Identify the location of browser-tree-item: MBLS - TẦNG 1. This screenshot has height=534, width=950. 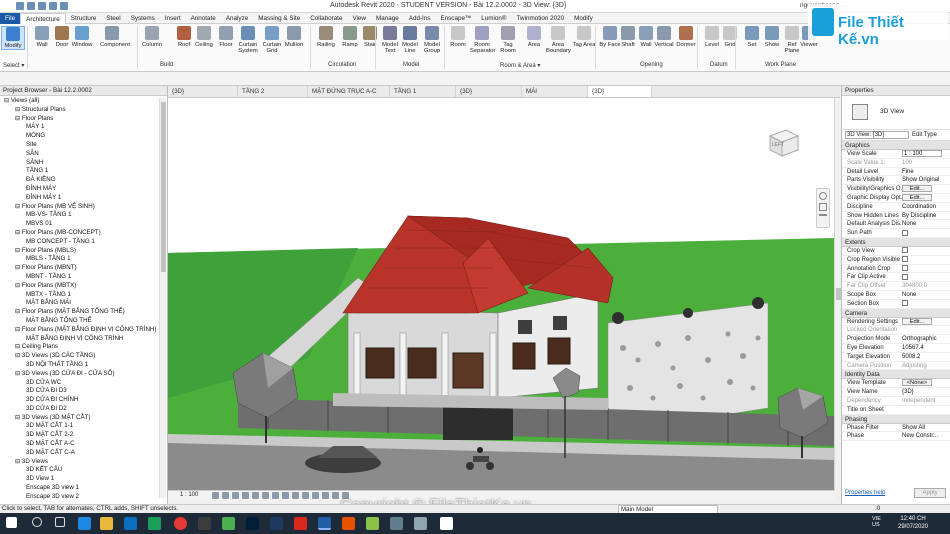
(83, 259).